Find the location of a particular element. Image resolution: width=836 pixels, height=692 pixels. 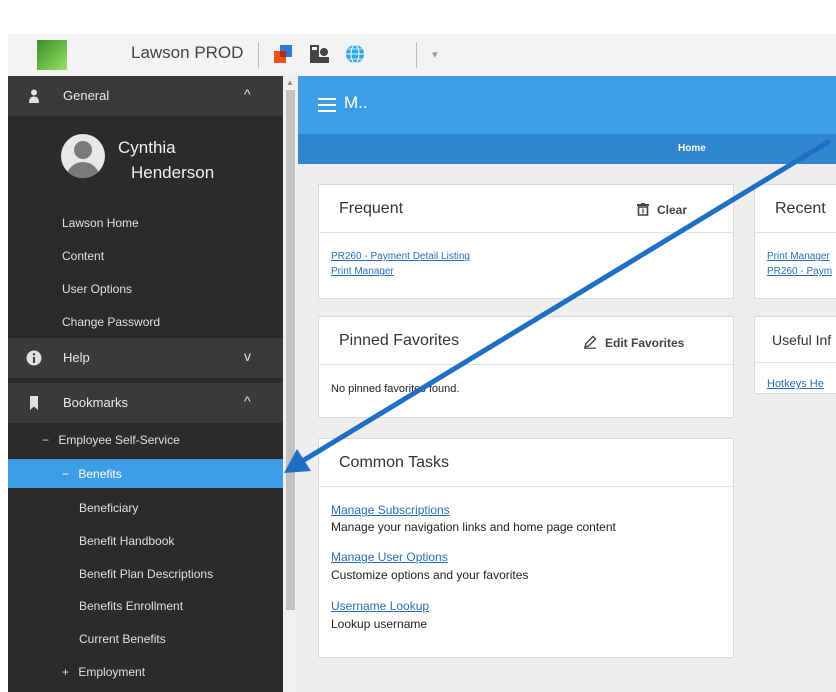

frequent-link: Print Manager is located at coordinates (362, 271).